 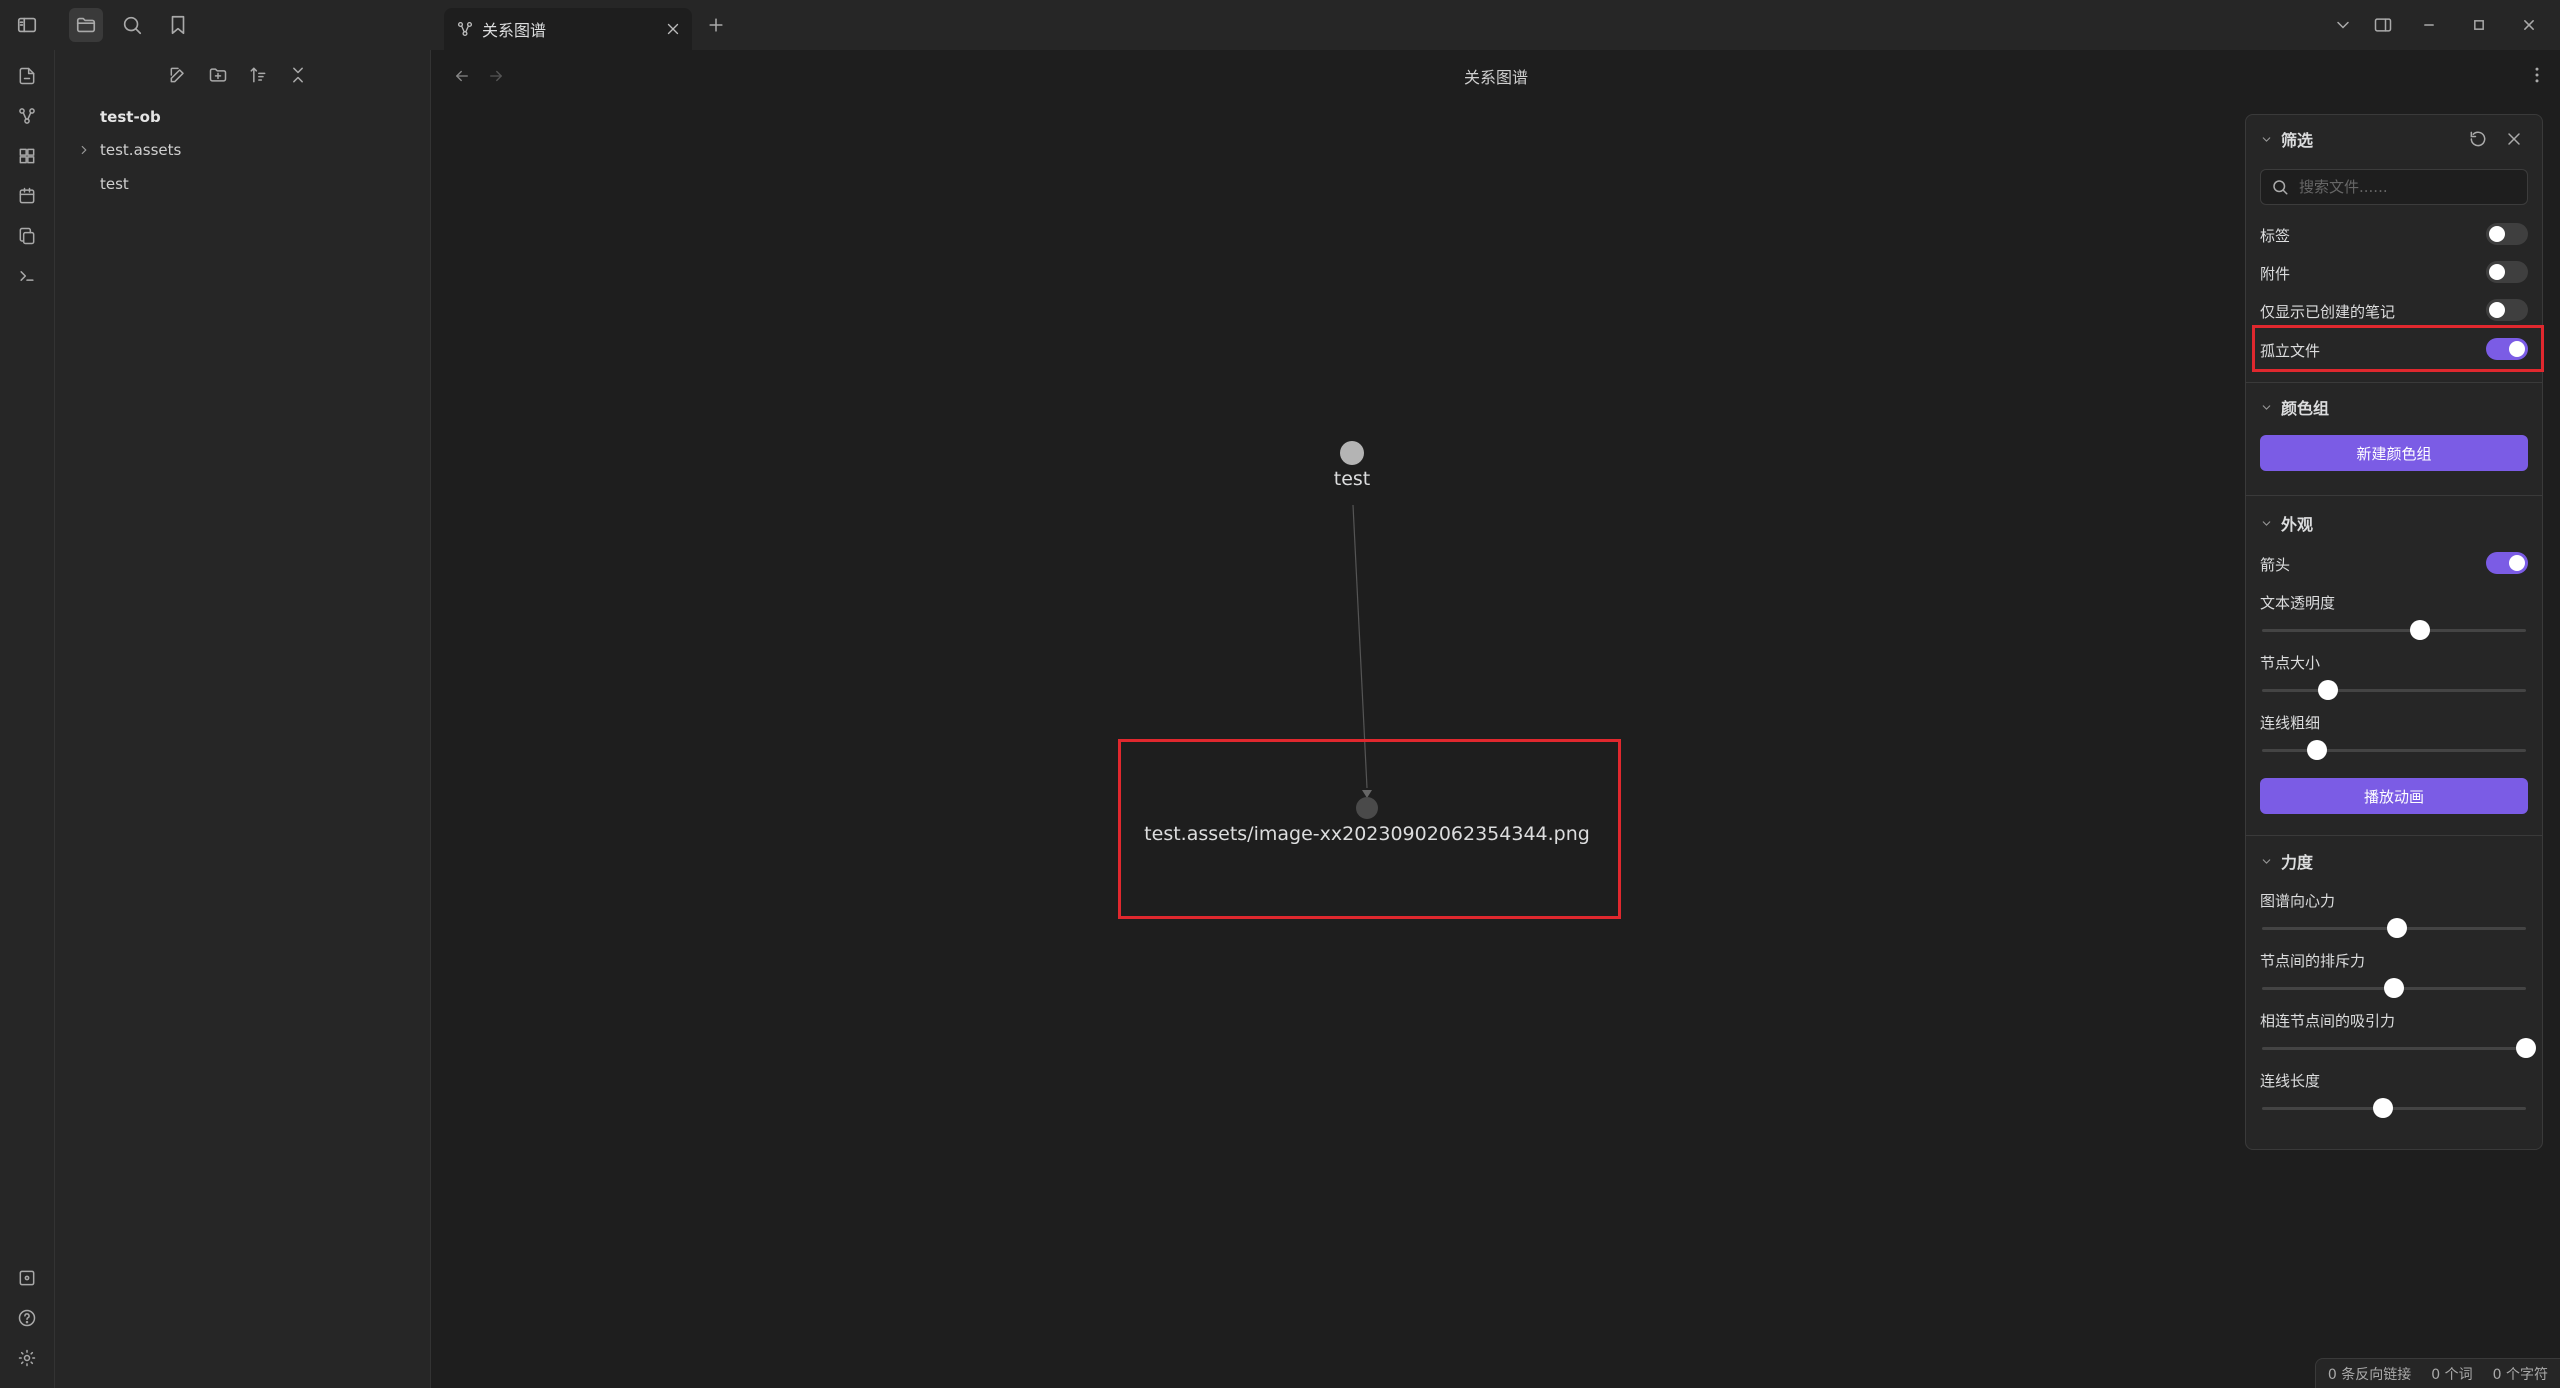 I want to click on backlinks-count: 0 条反向链接, so click(x=2369, y=1374).